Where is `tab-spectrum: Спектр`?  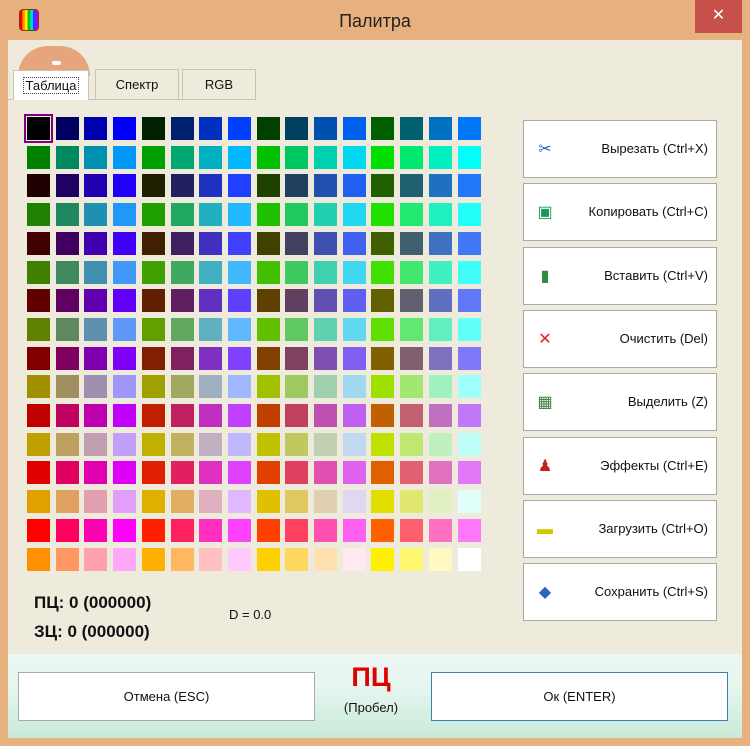
tab-spectrum: Спектр is located at coordinates (137, 84).